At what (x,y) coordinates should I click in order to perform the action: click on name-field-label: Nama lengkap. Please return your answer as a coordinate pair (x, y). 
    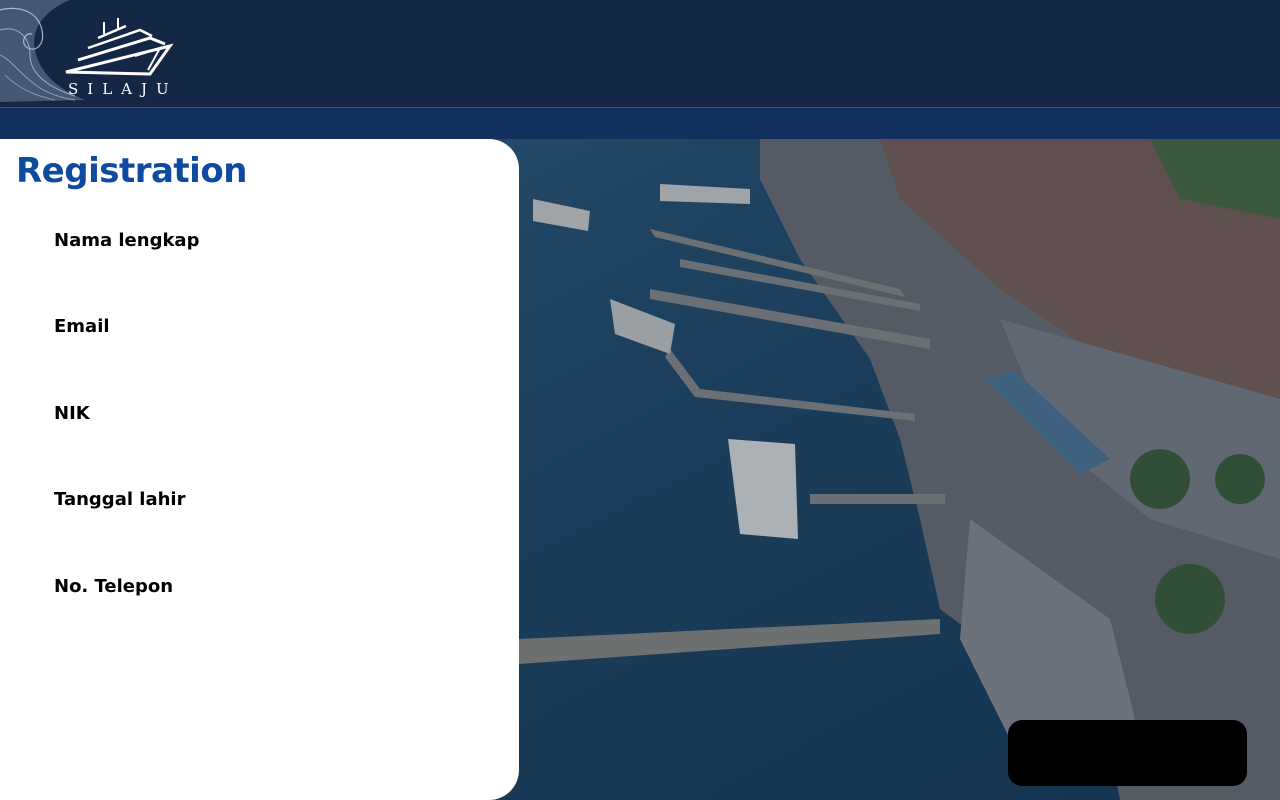
    Looking at the image, I should click on (127, 240).